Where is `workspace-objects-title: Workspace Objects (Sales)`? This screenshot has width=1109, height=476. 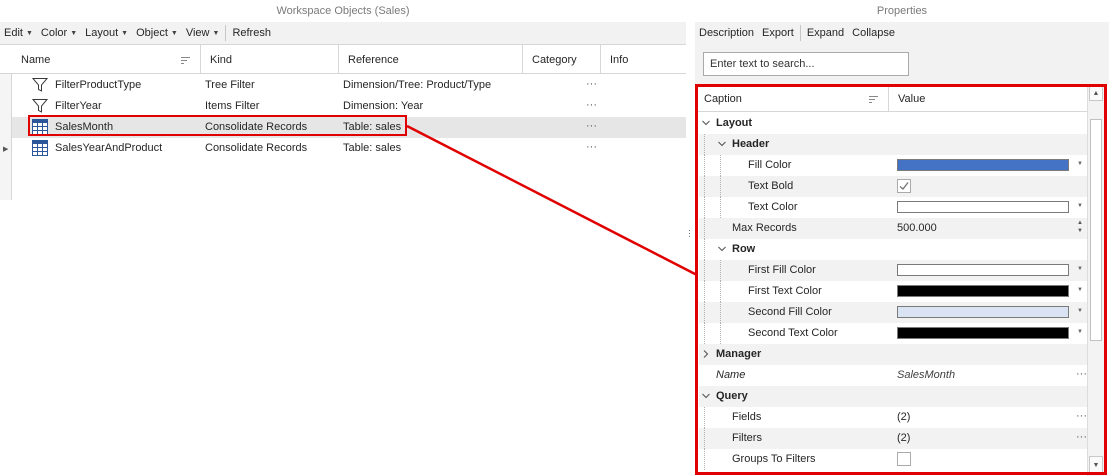
workspace-objects-title: Workspace Objects (Sales) is located at coordinates (343, 11).